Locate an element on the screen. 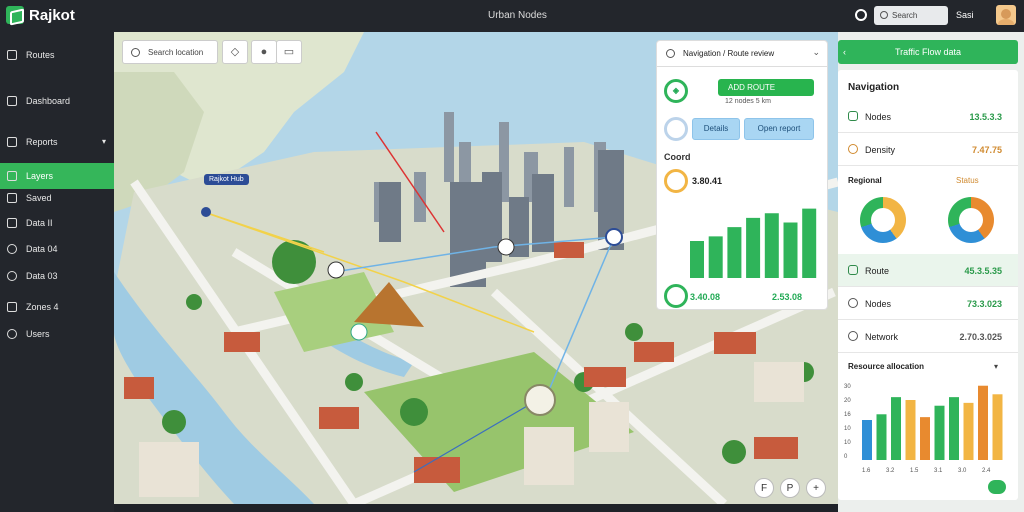  chevron-down-icon: ▾ is located at coordinates (996, 366).